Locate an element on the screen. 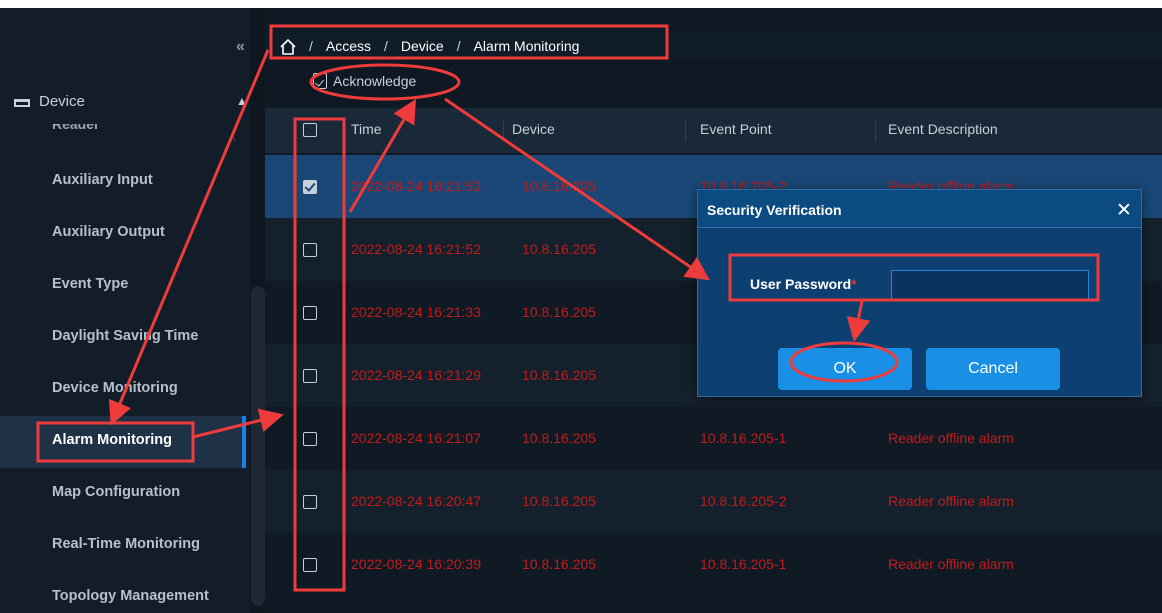  dialog-title: Security Verification is located at coordinates (774, 210).